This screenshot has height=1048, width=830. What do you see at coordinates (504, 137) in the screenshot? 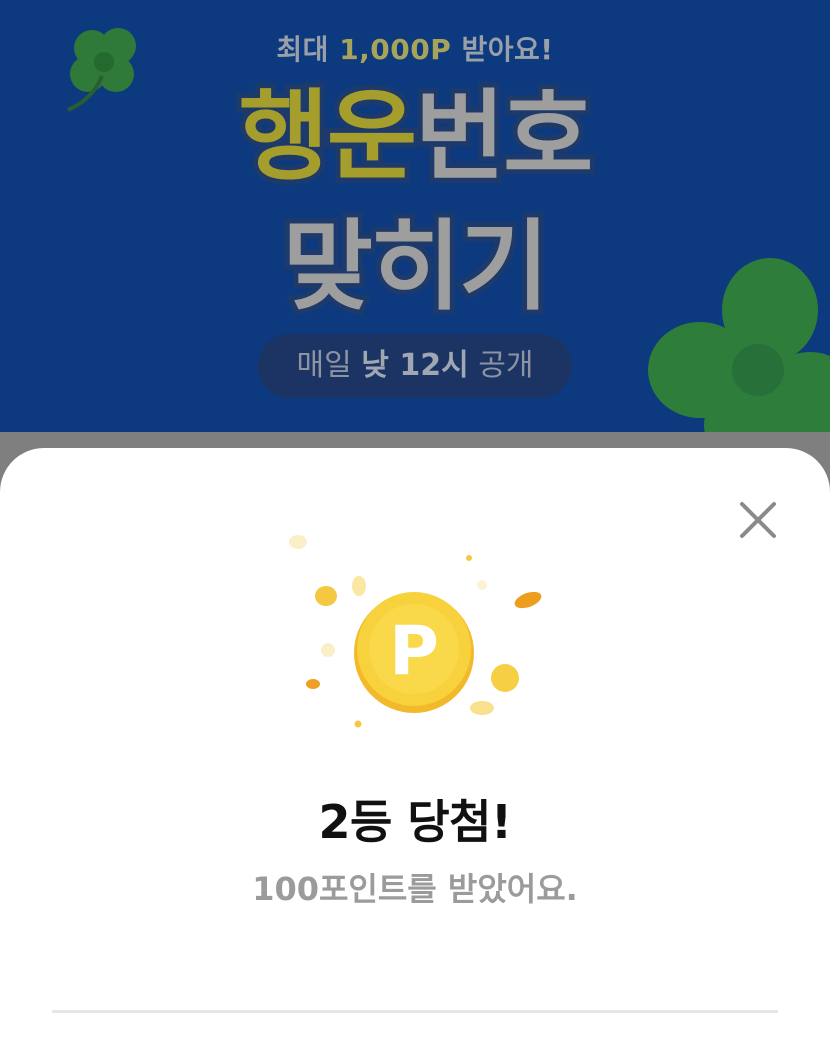
I see `title-number: 번호` at bounding box center [504, 137].